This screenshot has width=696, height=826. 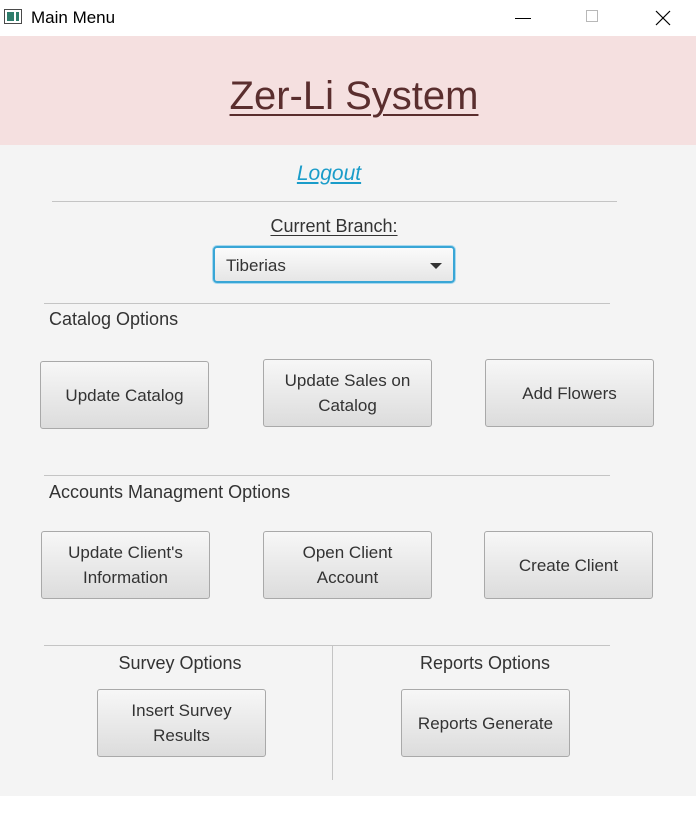 I want to click on chevron-down-icon, so click(x=436, y=266).